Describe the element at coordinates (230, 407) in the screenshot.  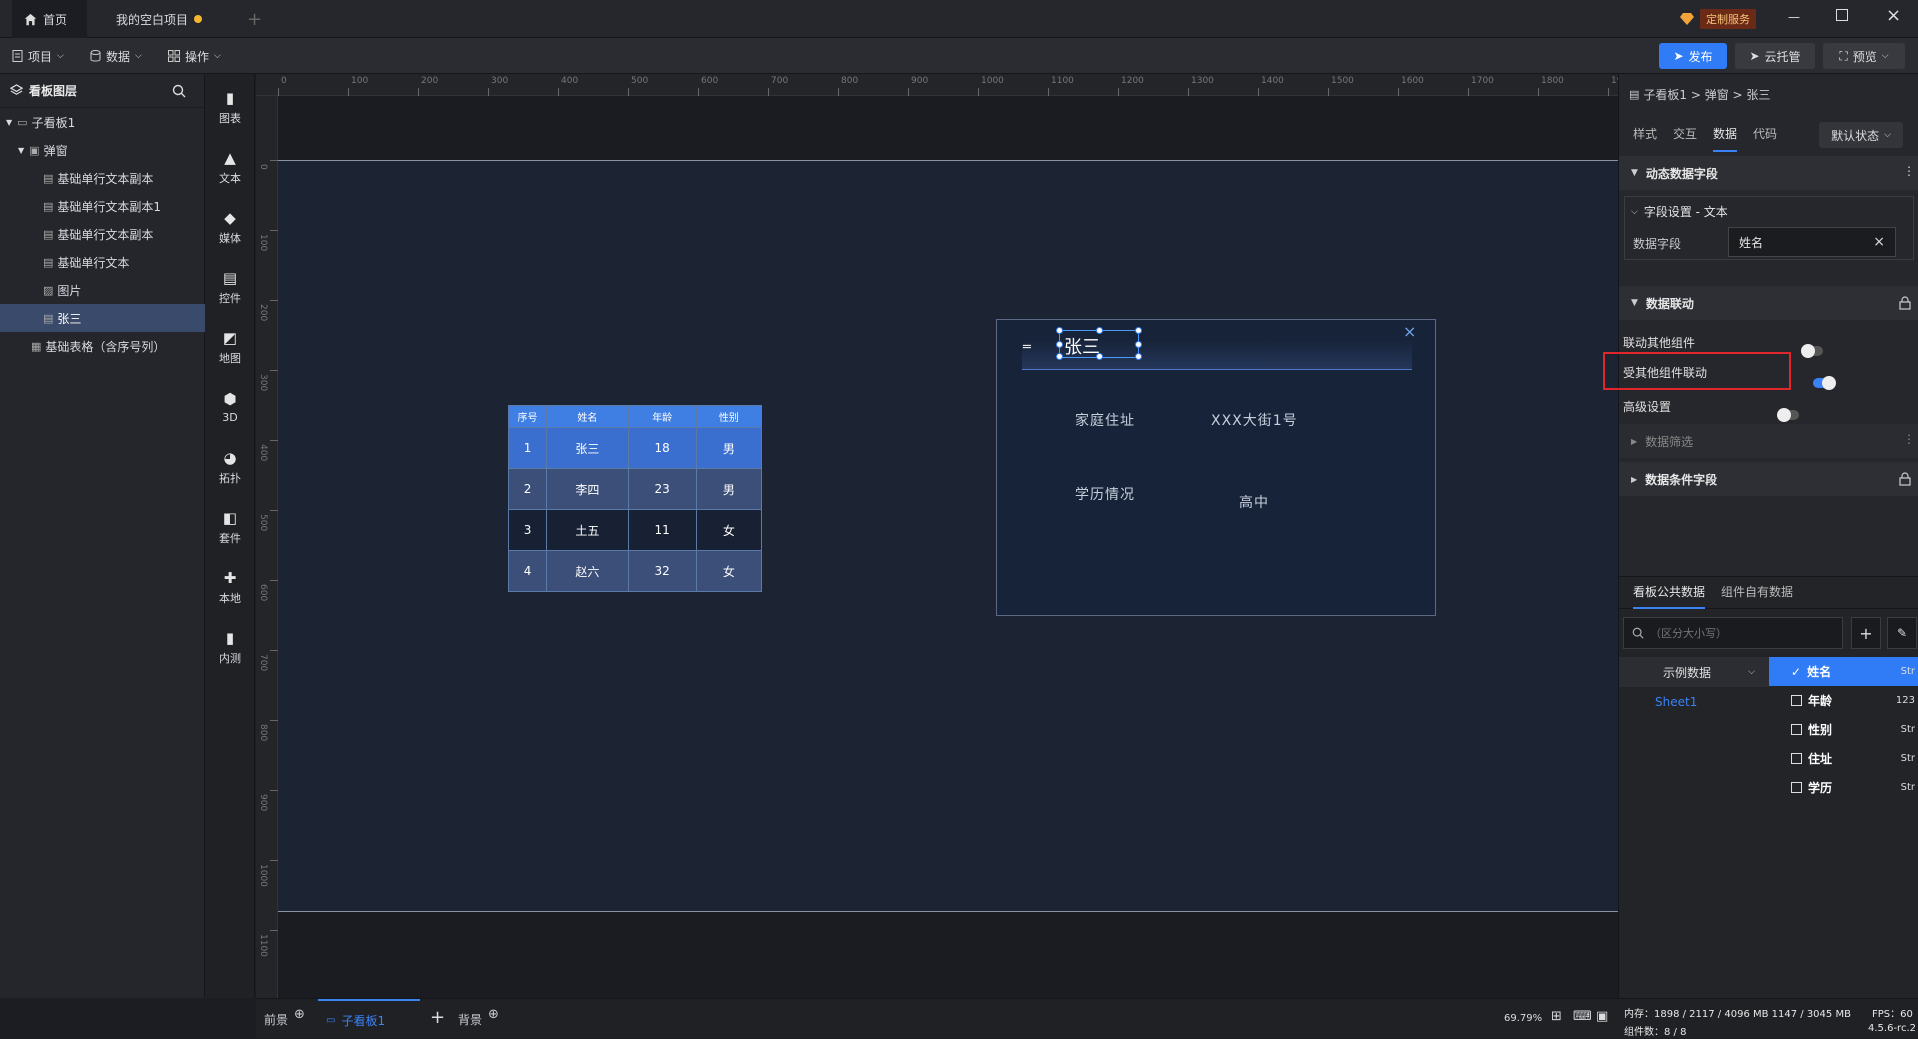
I see `tool-item: ⬢ 3D` at that location.